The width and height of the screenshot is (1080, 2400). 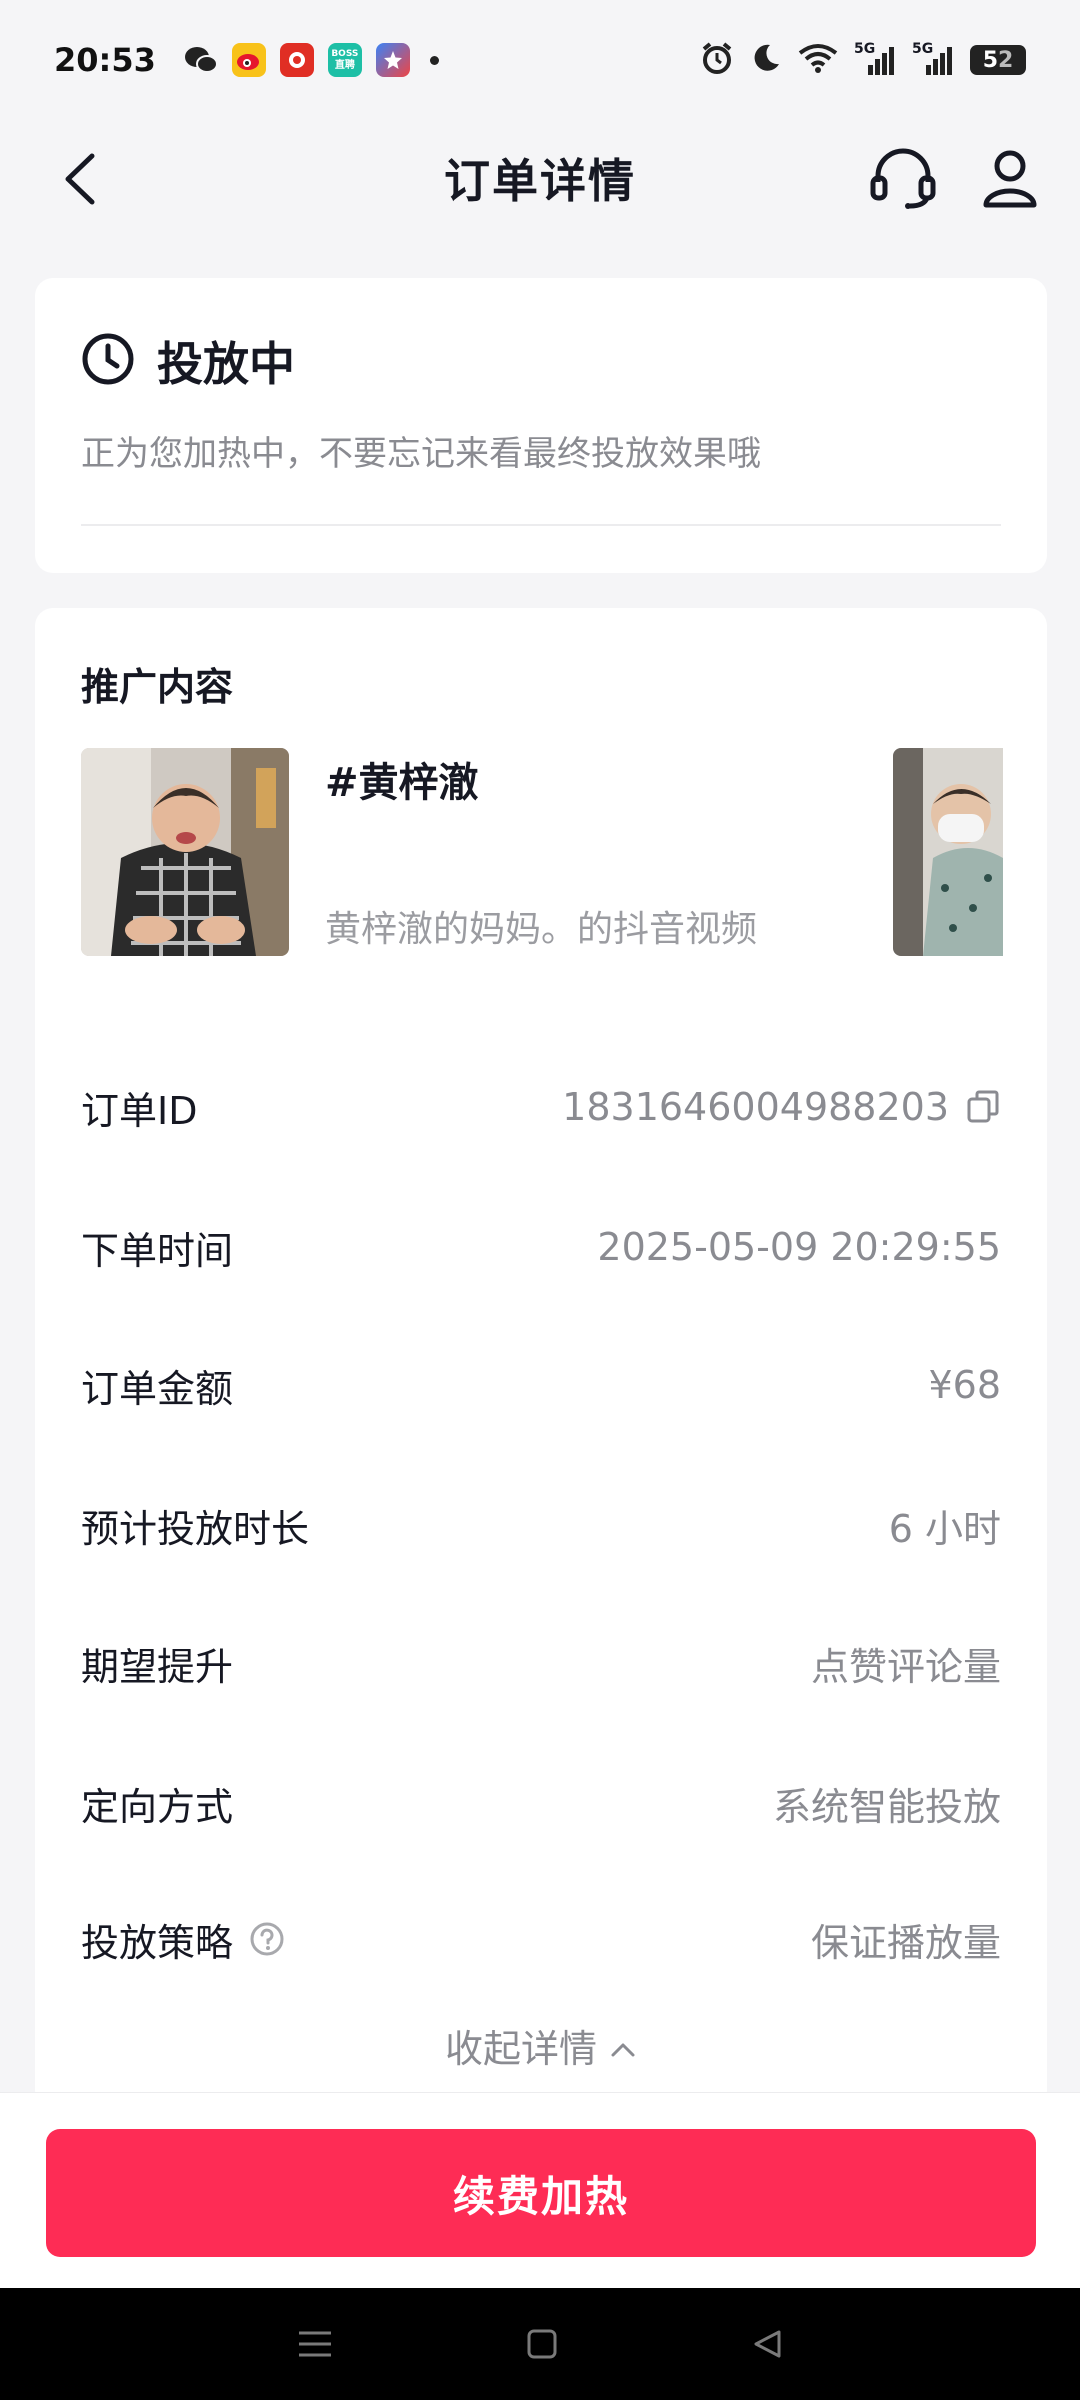 I want to click on battery-level: 5, so click(x=990, y=60).